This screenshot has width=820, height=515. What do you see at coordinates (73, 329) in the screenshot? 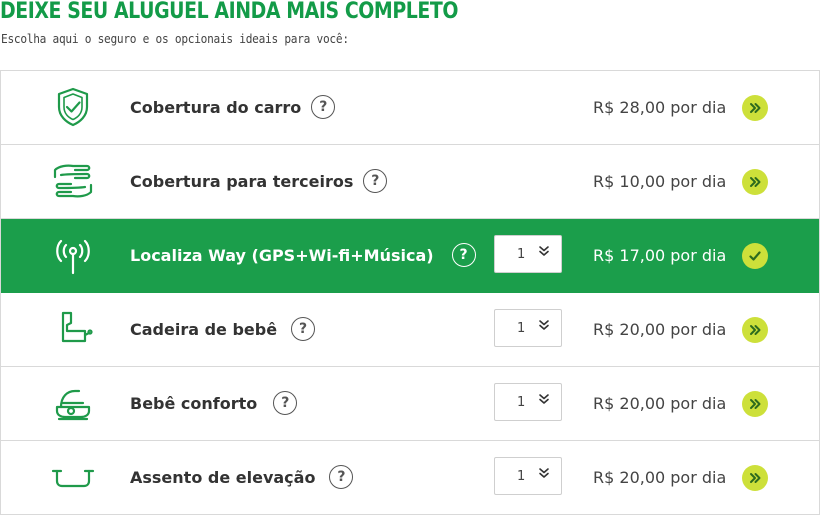
I see `baby-seat-icon` at bounding box center [73, 329].